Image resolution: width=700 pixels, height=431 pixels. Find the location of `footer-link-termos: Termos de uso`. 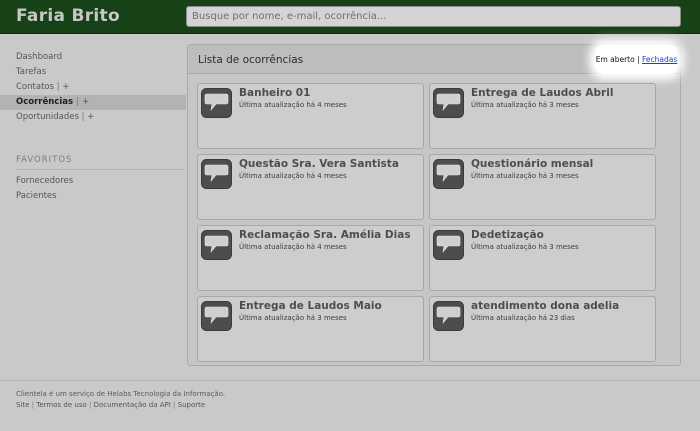

footer-link-termos: Termos de uso is located at coordinates (61, 405).